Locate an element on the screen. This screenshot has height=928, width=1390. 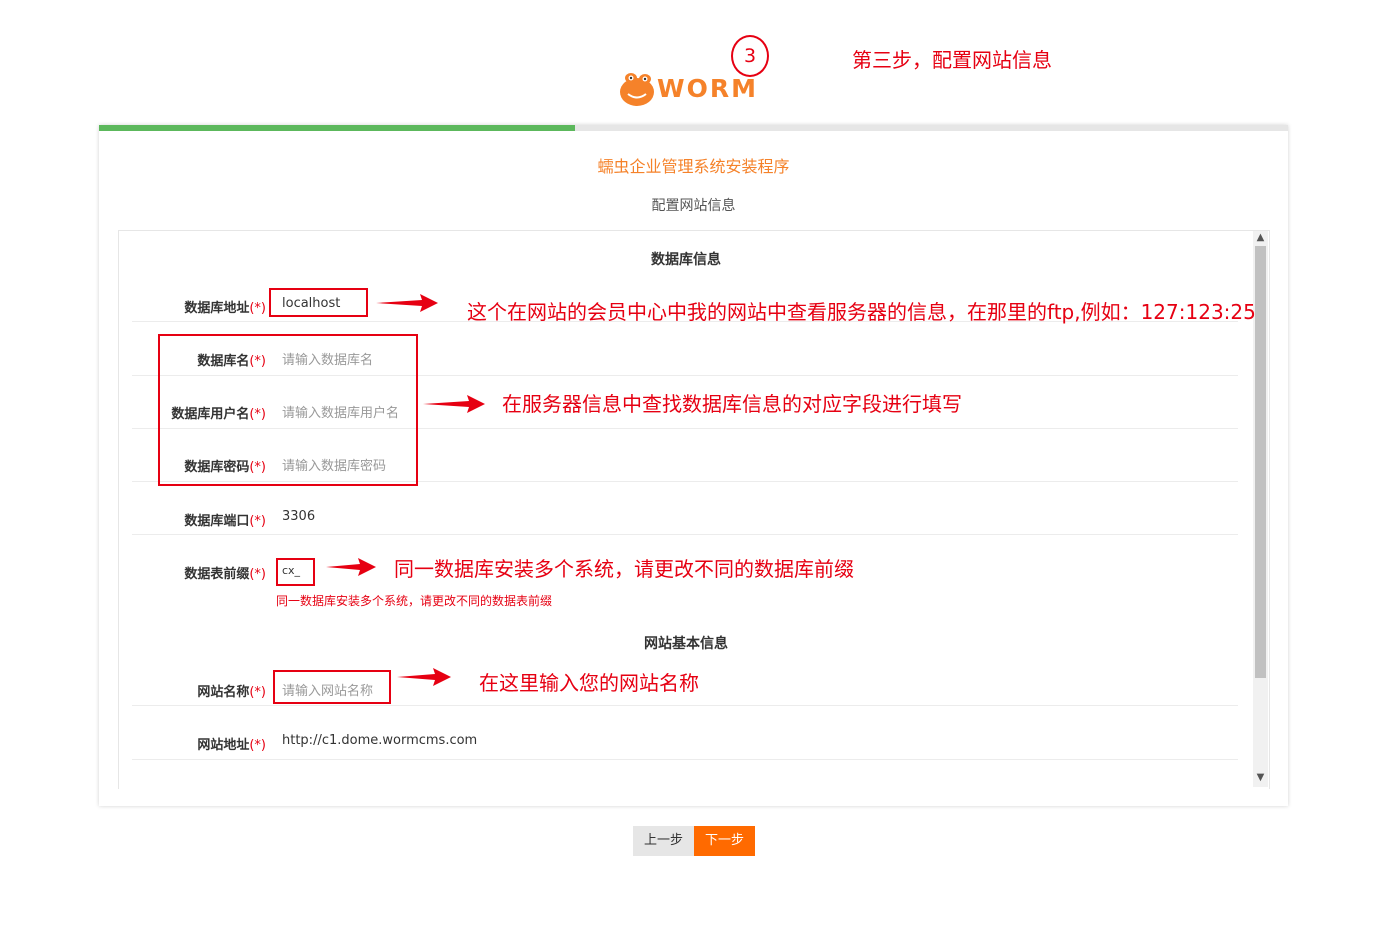
scrollbar-thumb is located at coordinates (1260, 462).